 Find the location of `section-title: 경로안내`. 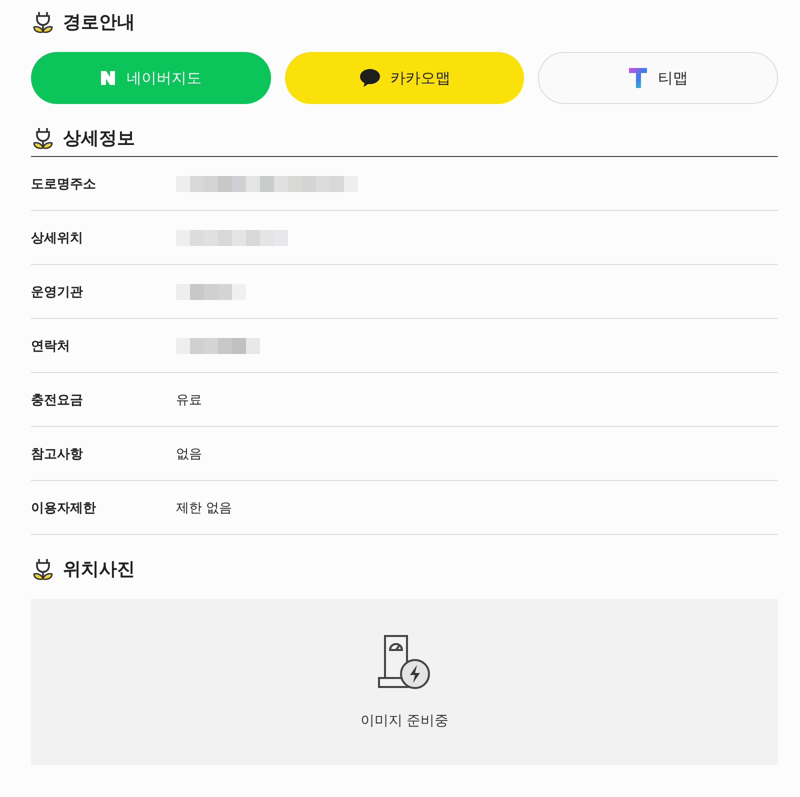

section-title: 경로안내 is located at coordinates (99, 22).